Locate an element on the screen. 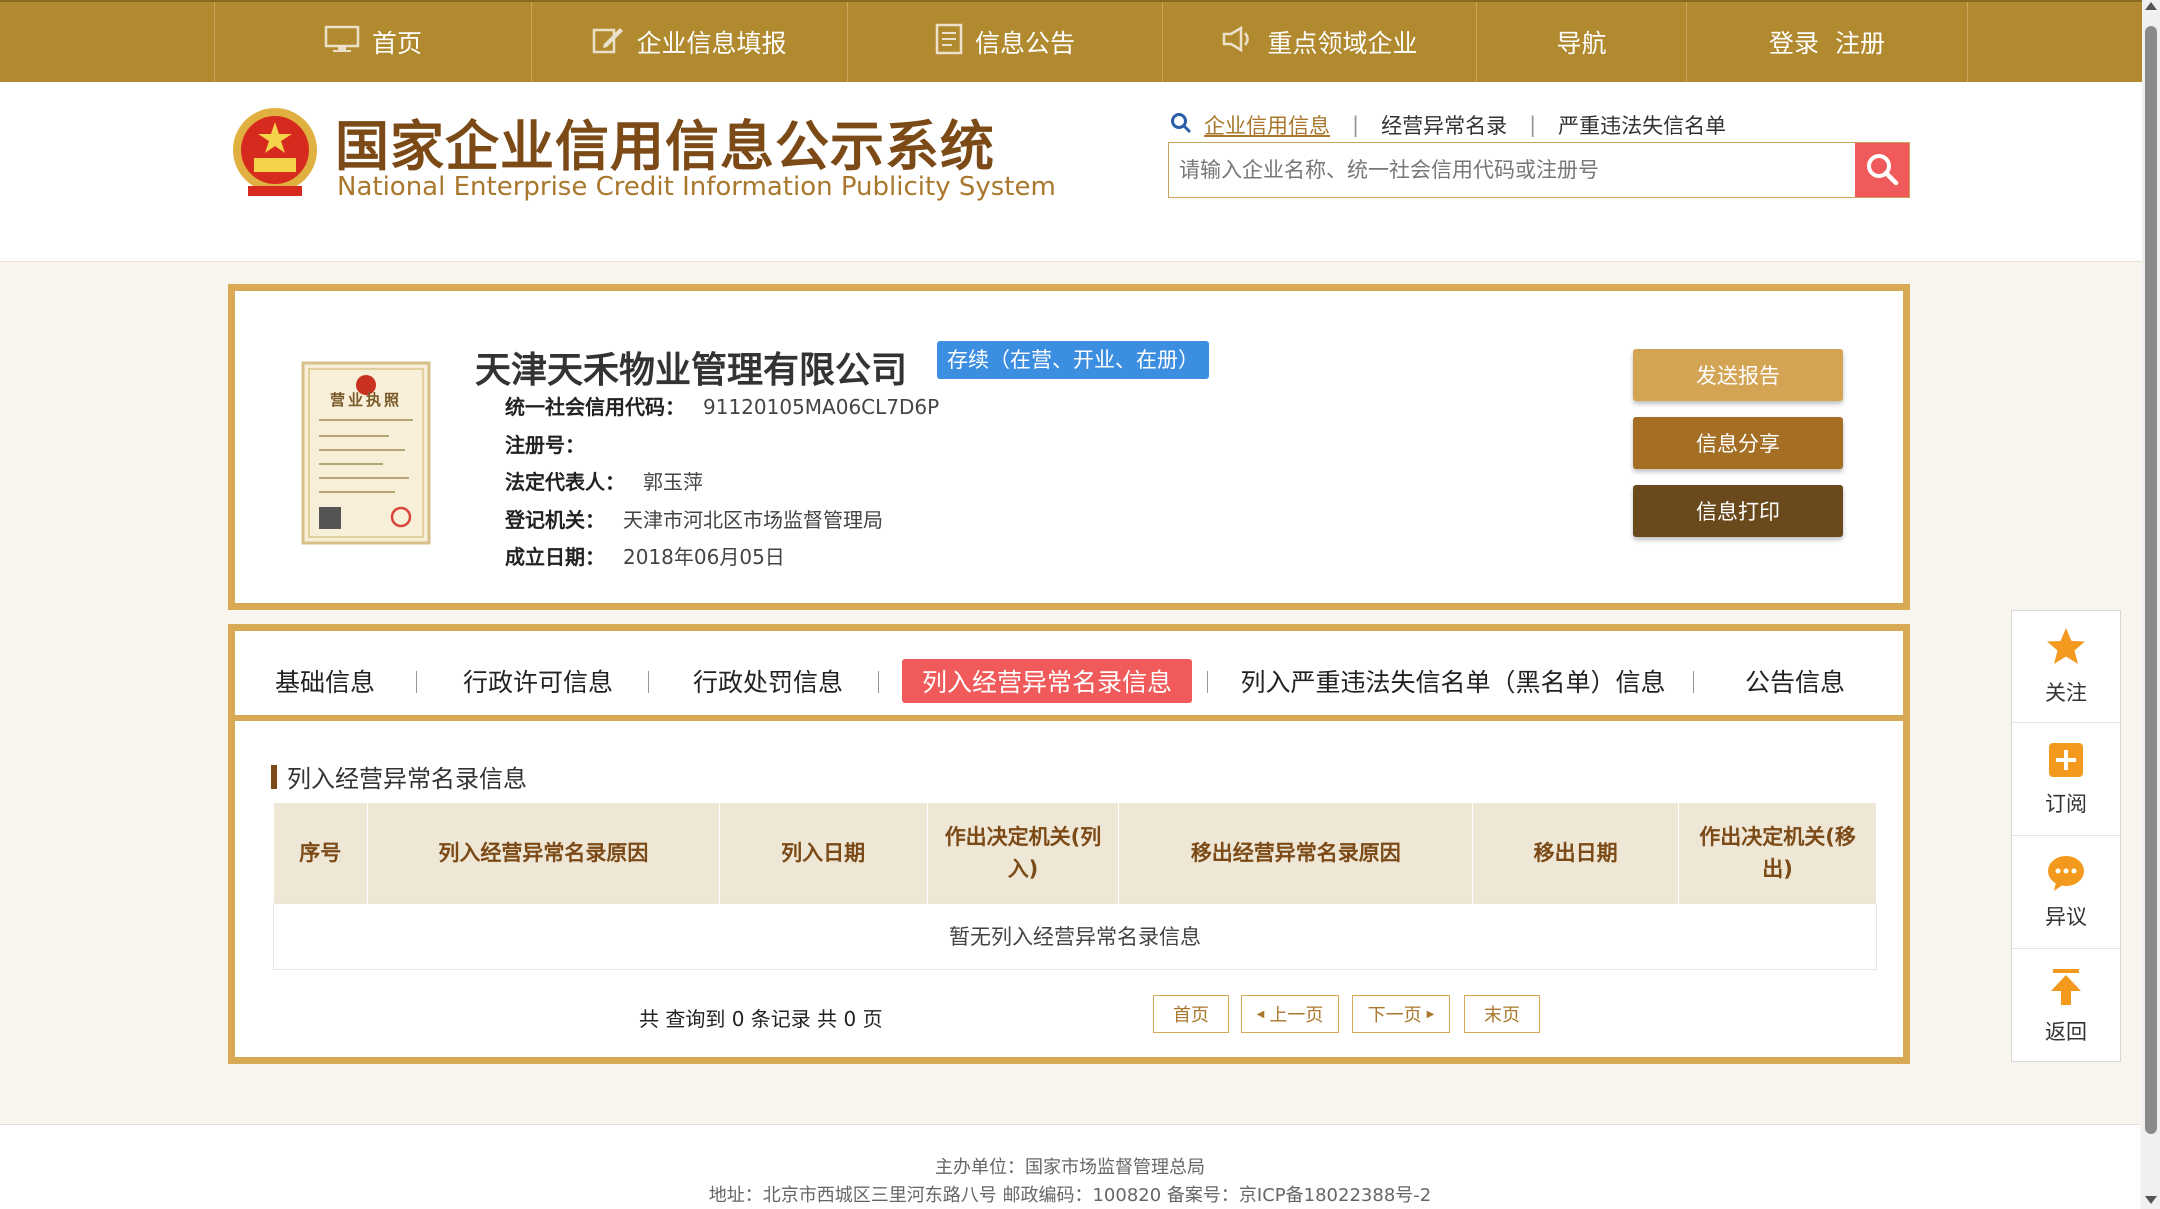  search-tabs: 企业信用信息 | 经营异常名录 | 严重违法失信名单 is located at coordinates (1448, 125).